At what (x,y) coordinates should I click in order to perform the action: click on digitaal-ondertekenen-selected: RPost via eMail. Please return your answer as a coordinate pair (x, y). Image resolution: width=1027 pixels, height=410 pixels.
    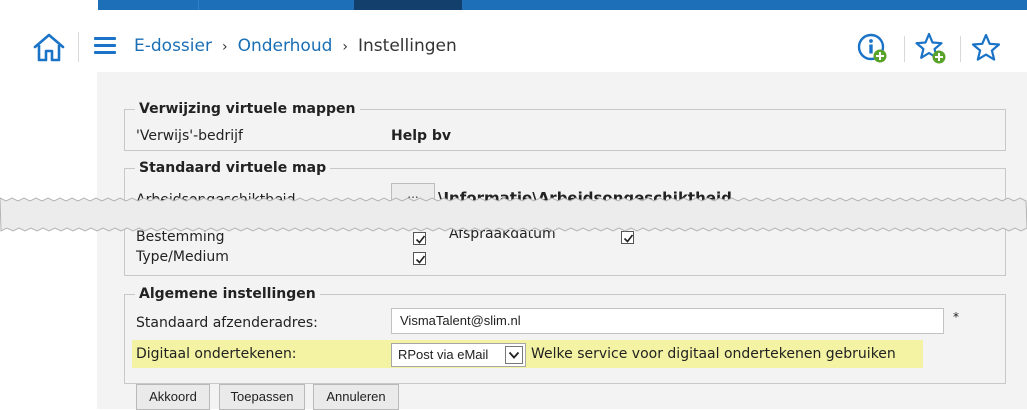
    Looking at the image, I should click on (443, 354).